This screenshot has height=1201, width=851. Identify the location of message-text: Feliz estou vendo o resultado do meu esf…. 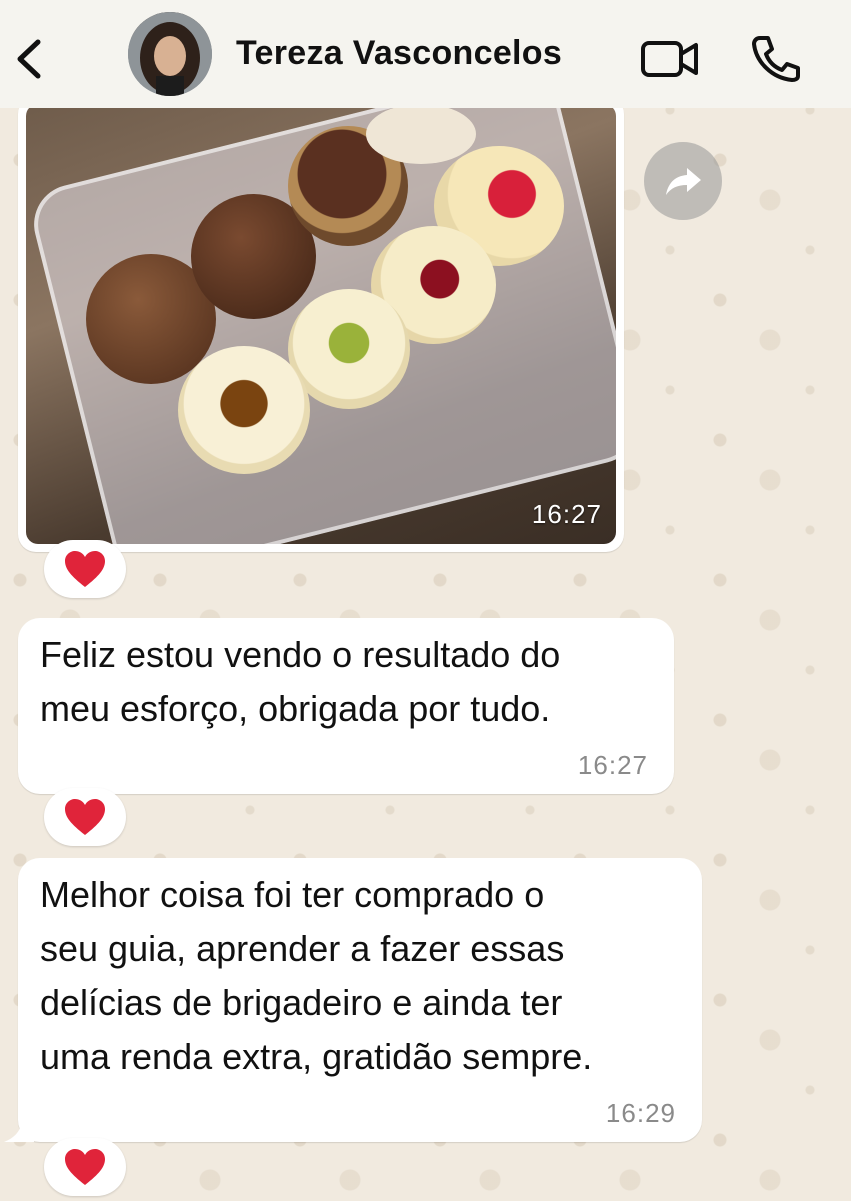
(300, 681).